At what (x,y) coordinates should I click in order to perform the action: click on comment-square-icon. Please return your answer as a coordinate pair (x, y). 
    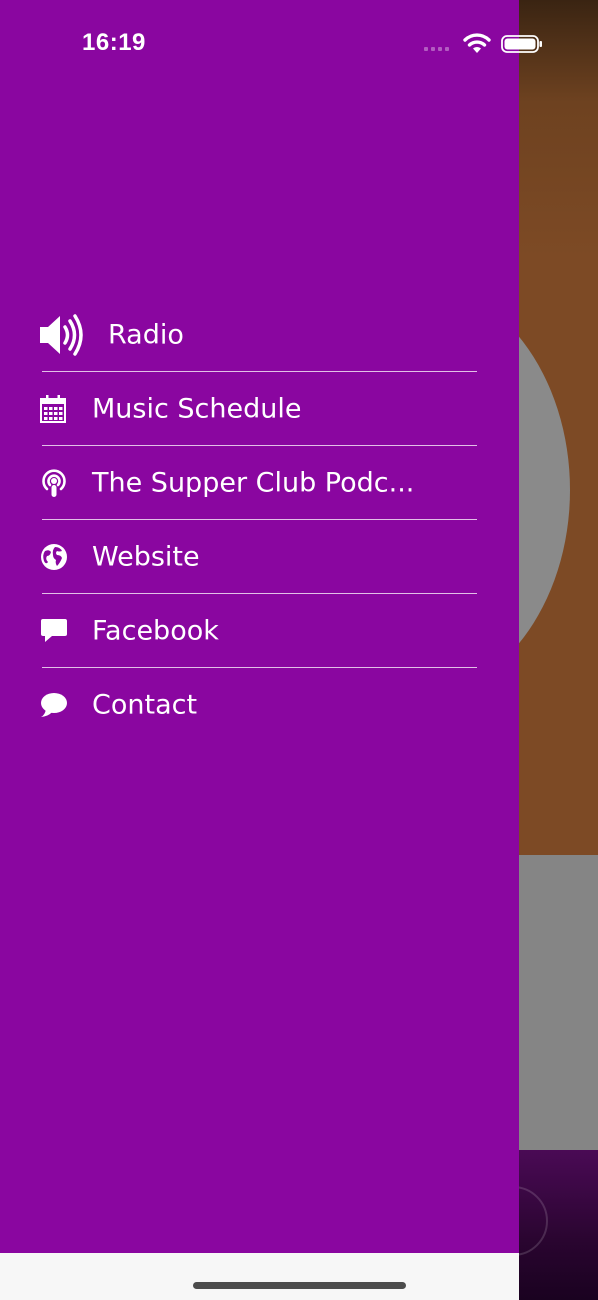
    Looking at the image, I should click on (54, 631).